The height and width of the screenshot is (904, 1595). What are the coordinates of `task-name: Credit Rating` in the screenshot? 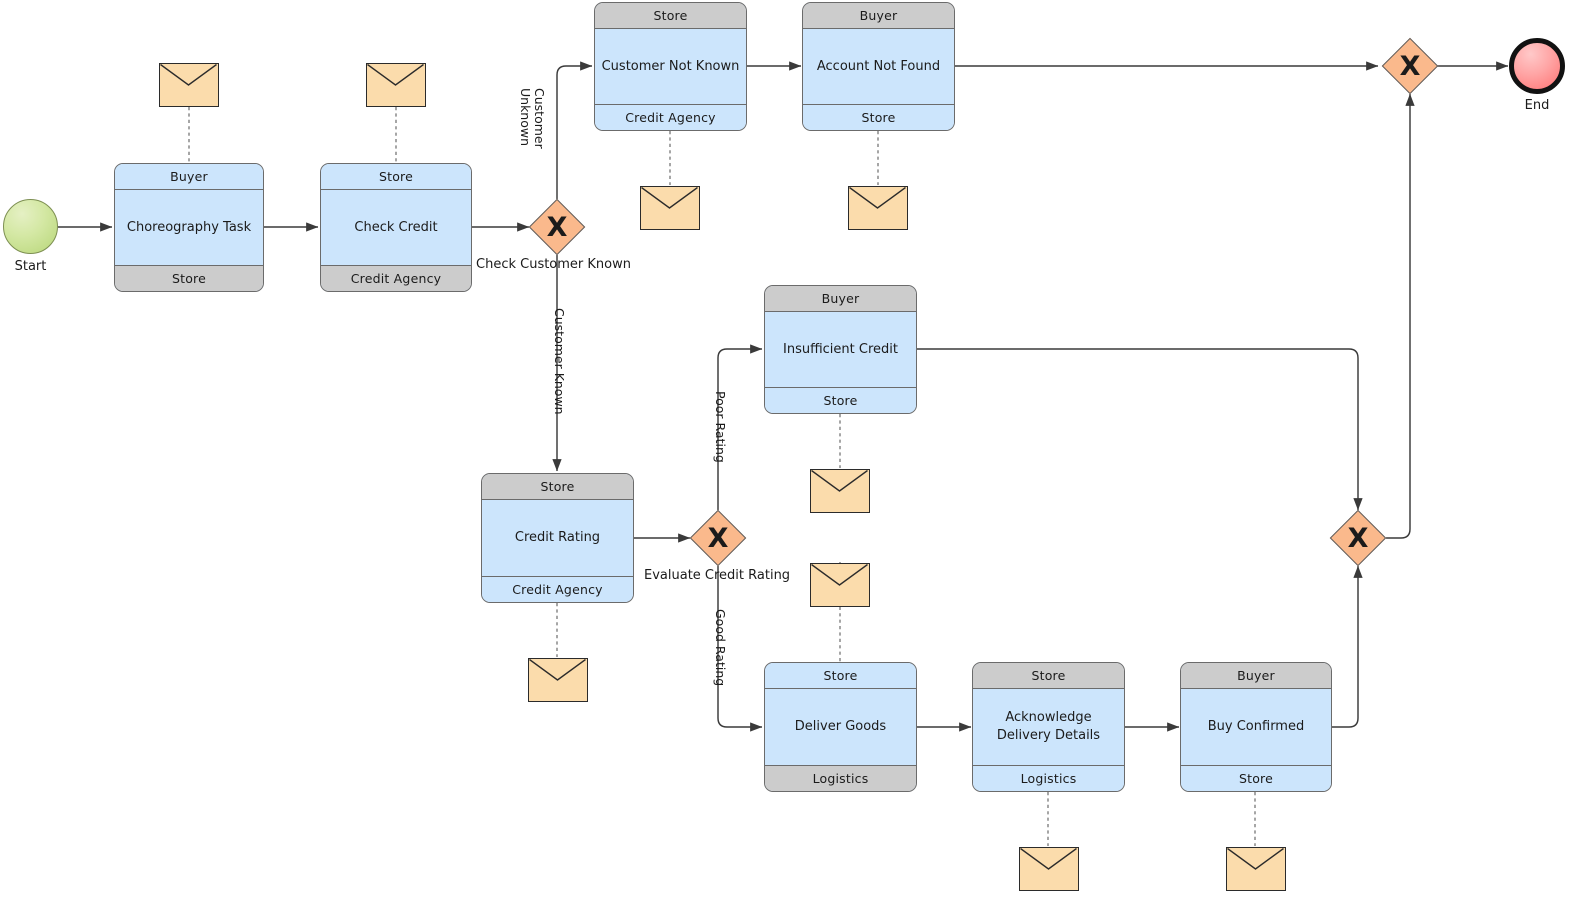 It's located at (557, 538).